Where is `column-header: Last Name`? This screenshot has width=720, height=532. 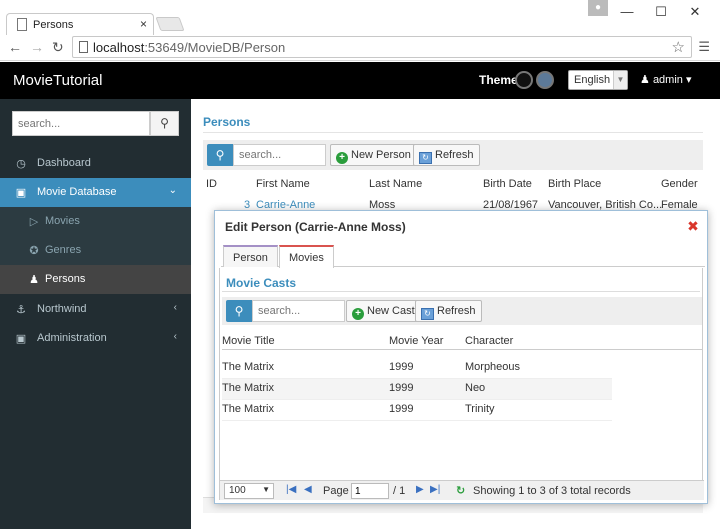
column-header: Last Name is located at coordinates (395, 184).